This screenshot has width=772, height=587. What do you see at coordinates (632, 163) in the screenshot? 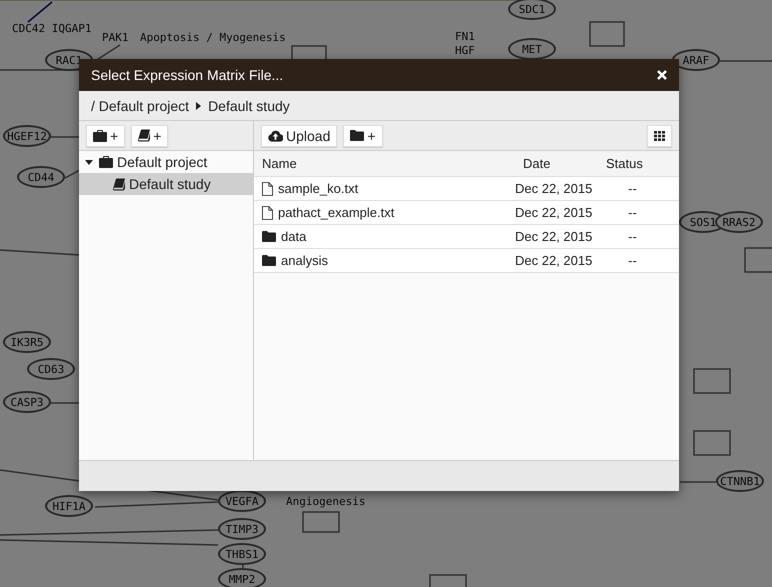
I see `column-header: Status` at bounding box center [632, 163].